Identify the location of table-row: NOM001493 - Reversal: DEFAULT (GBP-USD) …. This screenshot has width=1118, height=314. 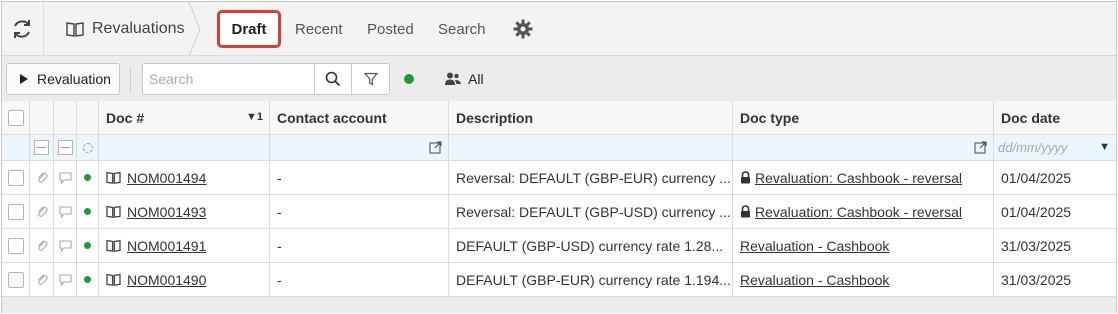
(559, 212).